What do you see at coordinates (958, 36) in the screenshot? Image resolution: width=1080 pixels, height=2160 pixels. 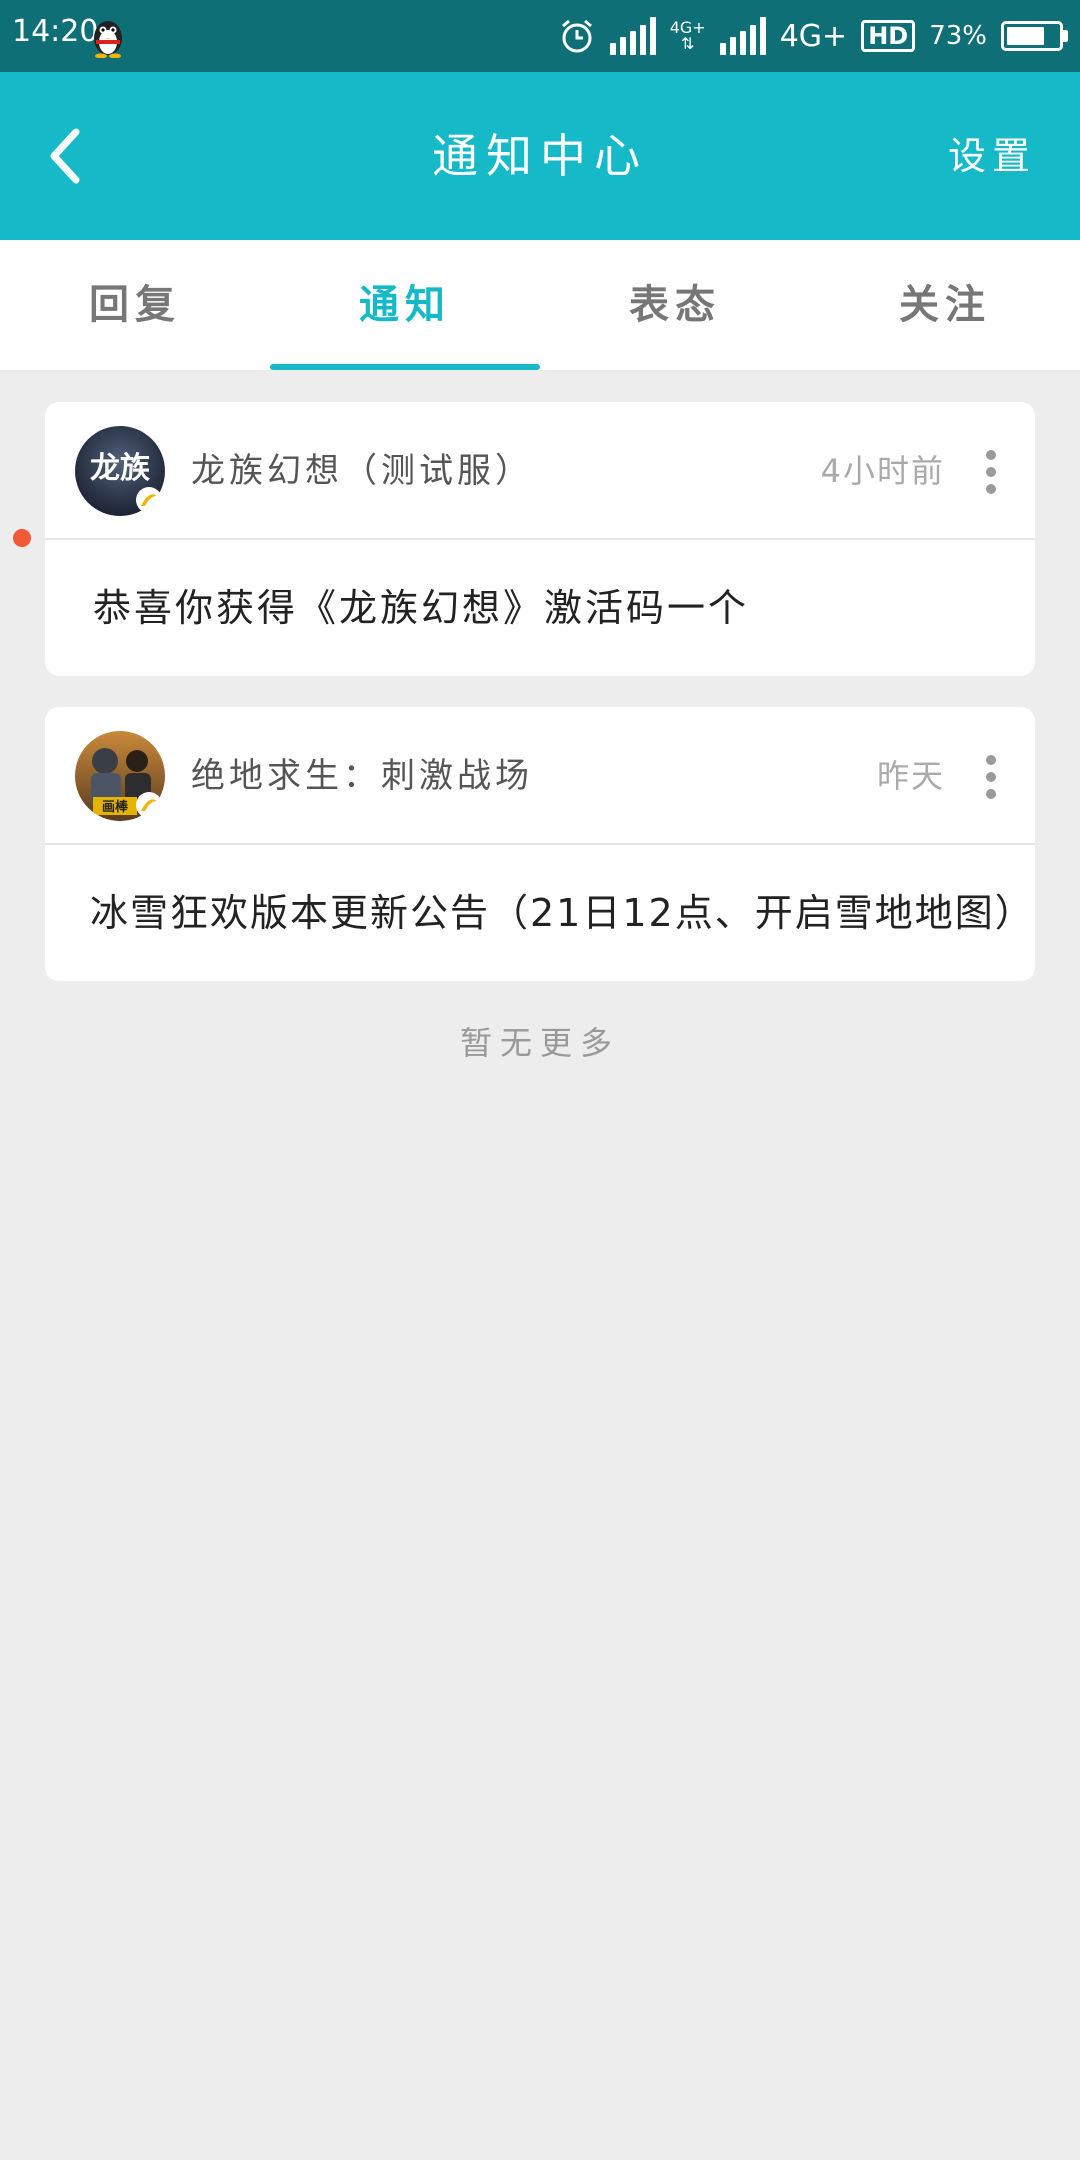 I see `battery-percent: 73%` at bounding box center [958, 36].